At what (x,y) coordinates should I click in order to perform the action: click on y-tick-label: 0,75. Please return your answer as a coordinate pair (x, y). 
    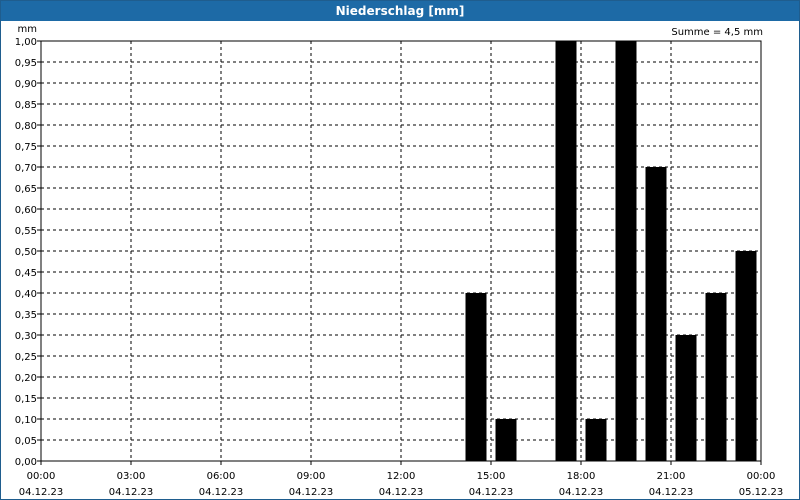
    Looking at the image, I should click on (26, 147).